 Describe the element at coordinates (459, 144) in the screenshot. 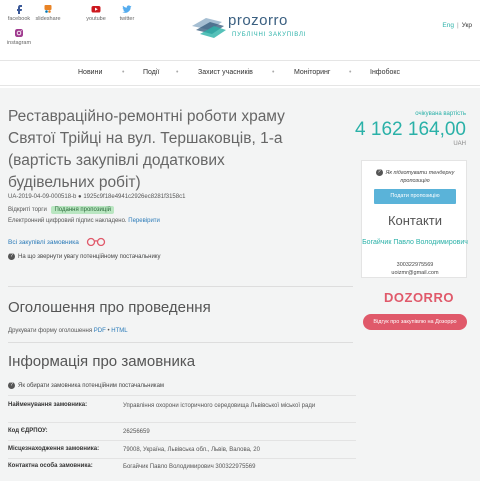

I see `budget-currency: UAH` at that location.